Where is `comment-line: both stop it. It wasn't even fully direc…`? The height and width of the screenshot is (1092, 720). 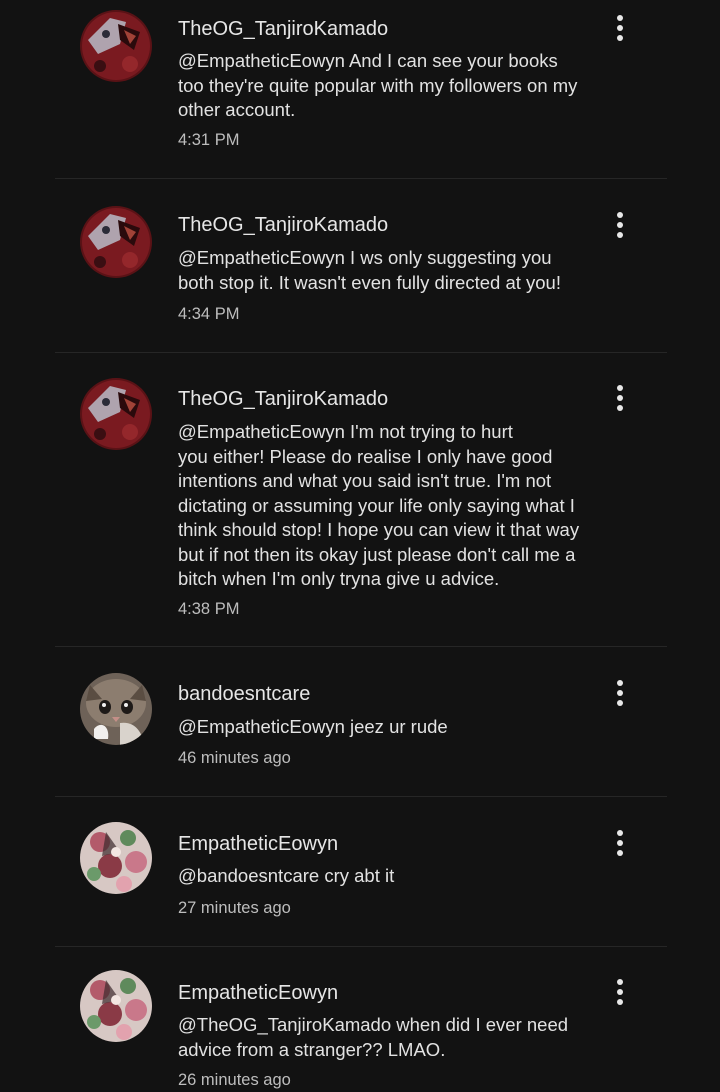 comment-line: both stop it. It wasn't even fully direc… is located at coordinates (369, 282).